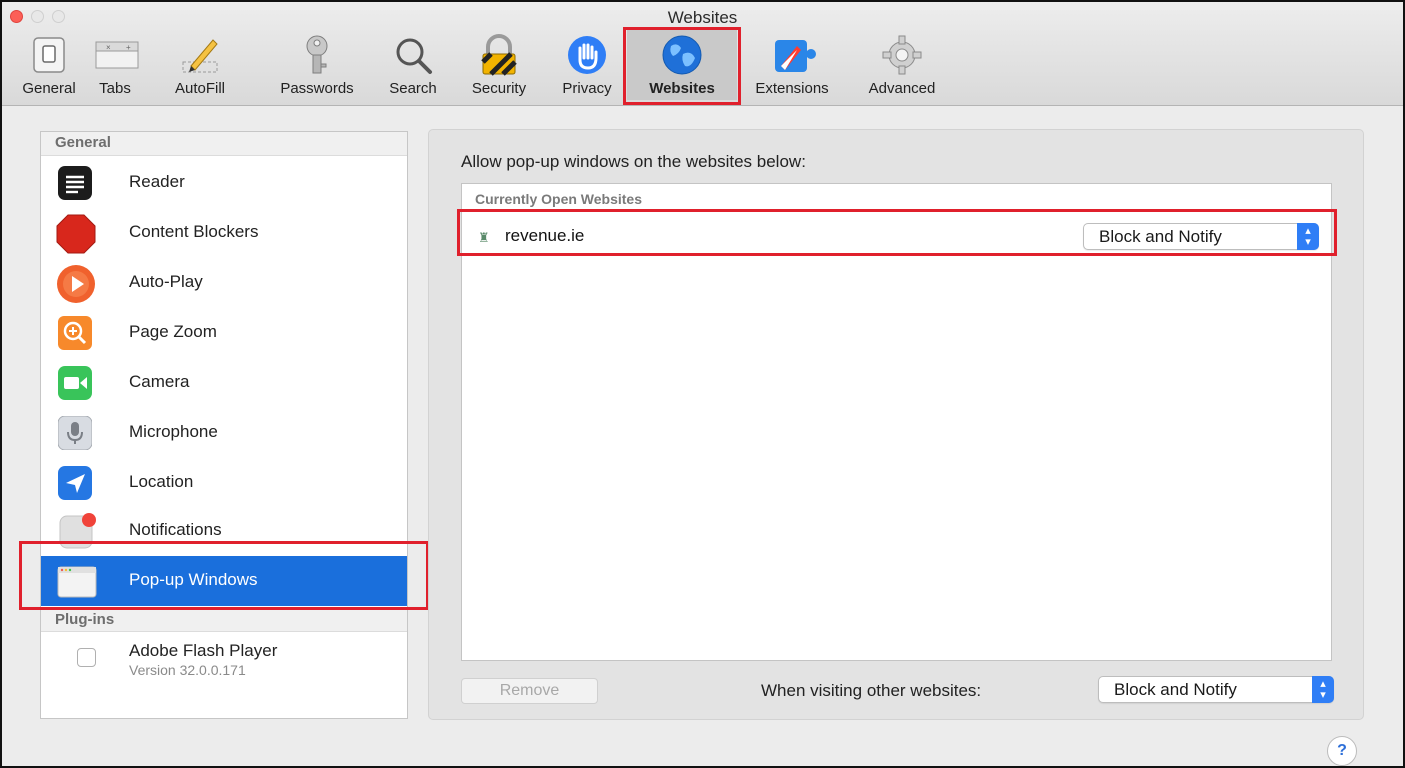 Image resolution: width=1405 pixels, height=768 pixels. Describe the element at coordinates (116, 55) in the screenshot. I see `tabs-icon: × +` at that location.